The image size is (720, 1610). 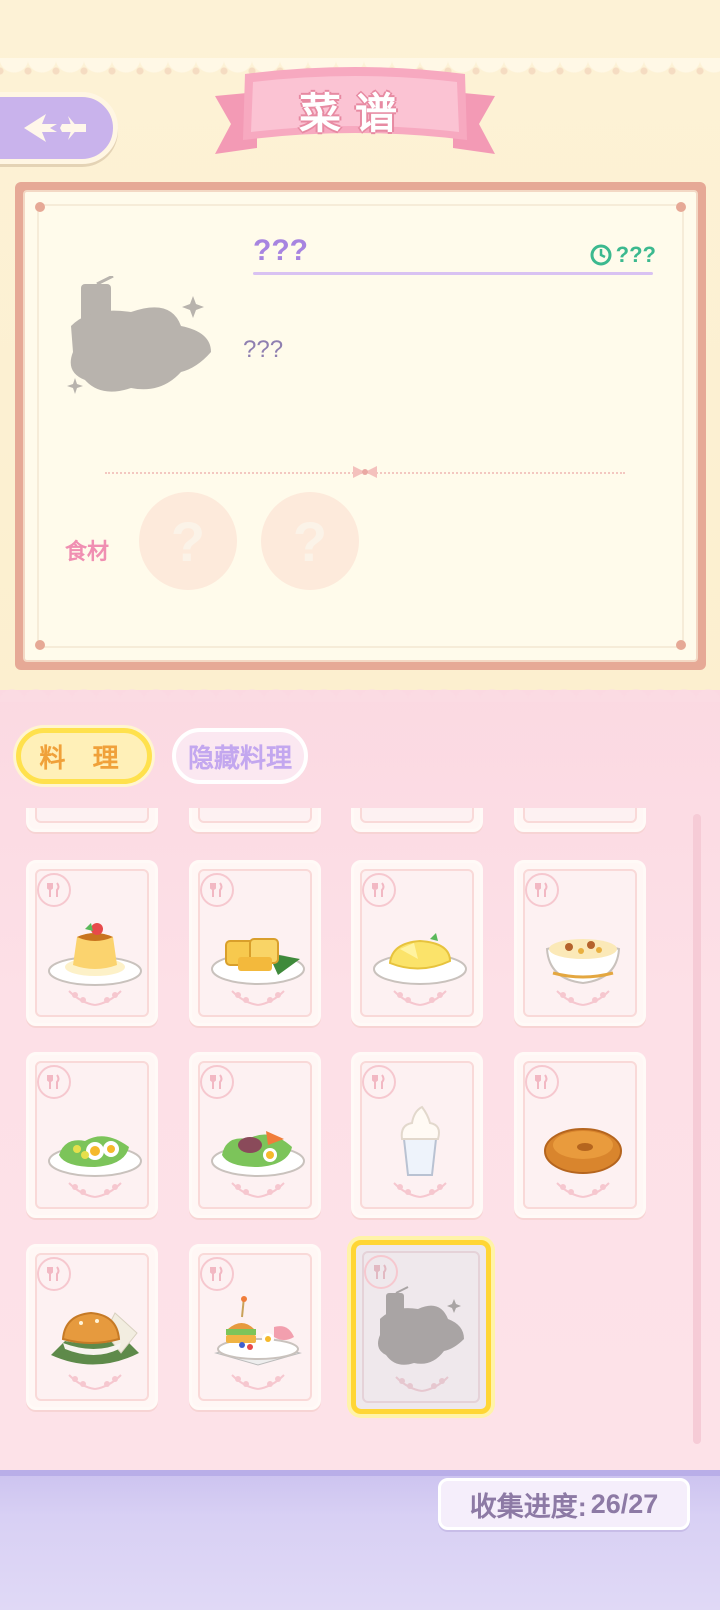 I want to click on clock-icon, so click(x=601, y=255).